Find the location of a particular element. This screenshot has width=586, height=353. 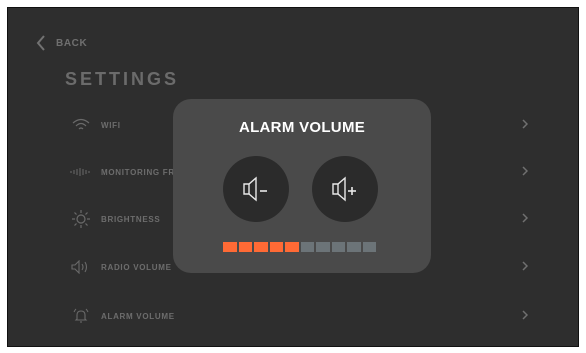

back-button: BACK is located at coordinates (61, 43).